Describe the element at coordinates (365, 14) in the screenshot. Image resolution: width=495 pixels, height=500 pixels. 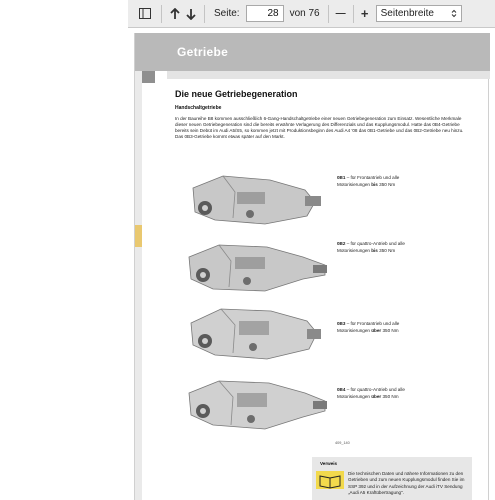
I see `zoom-in-button: +` at that location.